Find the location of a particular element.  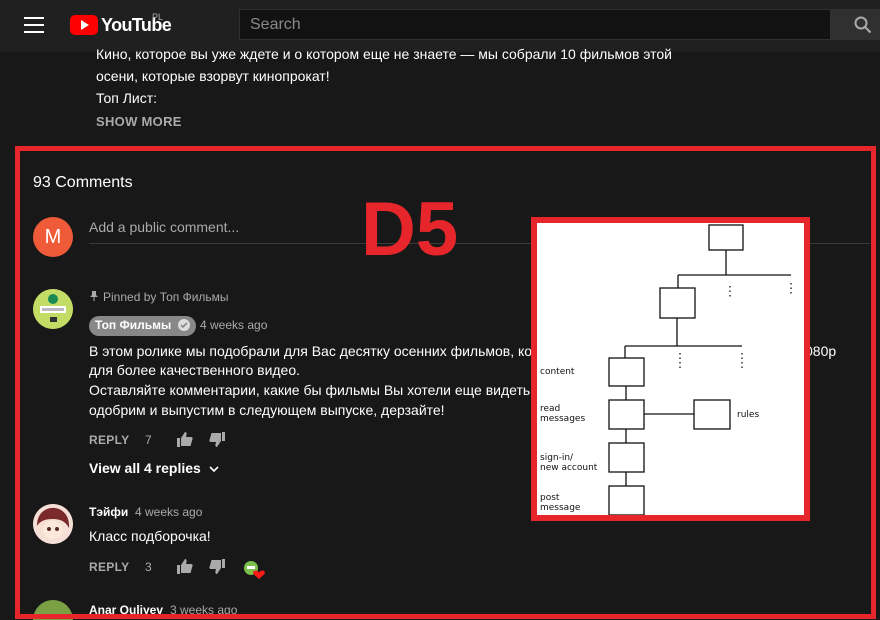

sketch-label: message is located at coordinates (560, 508).